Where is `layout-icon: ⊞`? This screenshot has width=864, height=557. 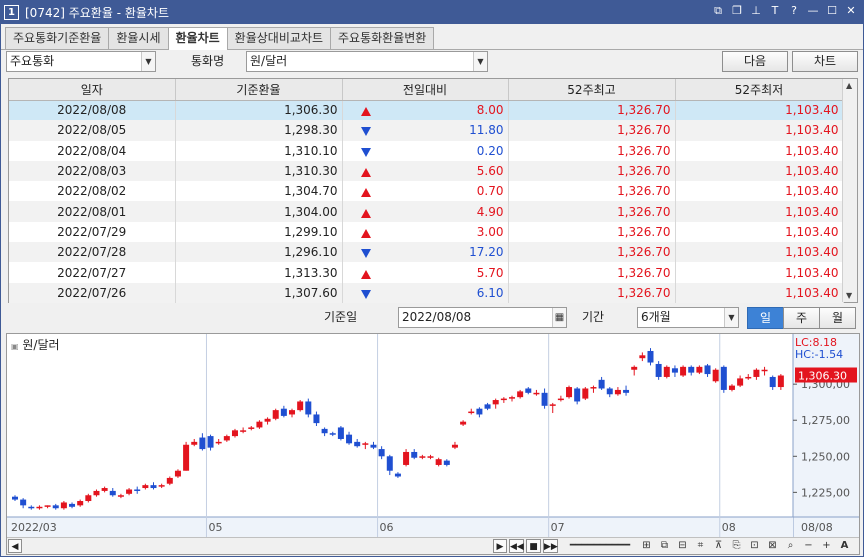 layout-icon: ⊞ is located at coordinates (646, 546).